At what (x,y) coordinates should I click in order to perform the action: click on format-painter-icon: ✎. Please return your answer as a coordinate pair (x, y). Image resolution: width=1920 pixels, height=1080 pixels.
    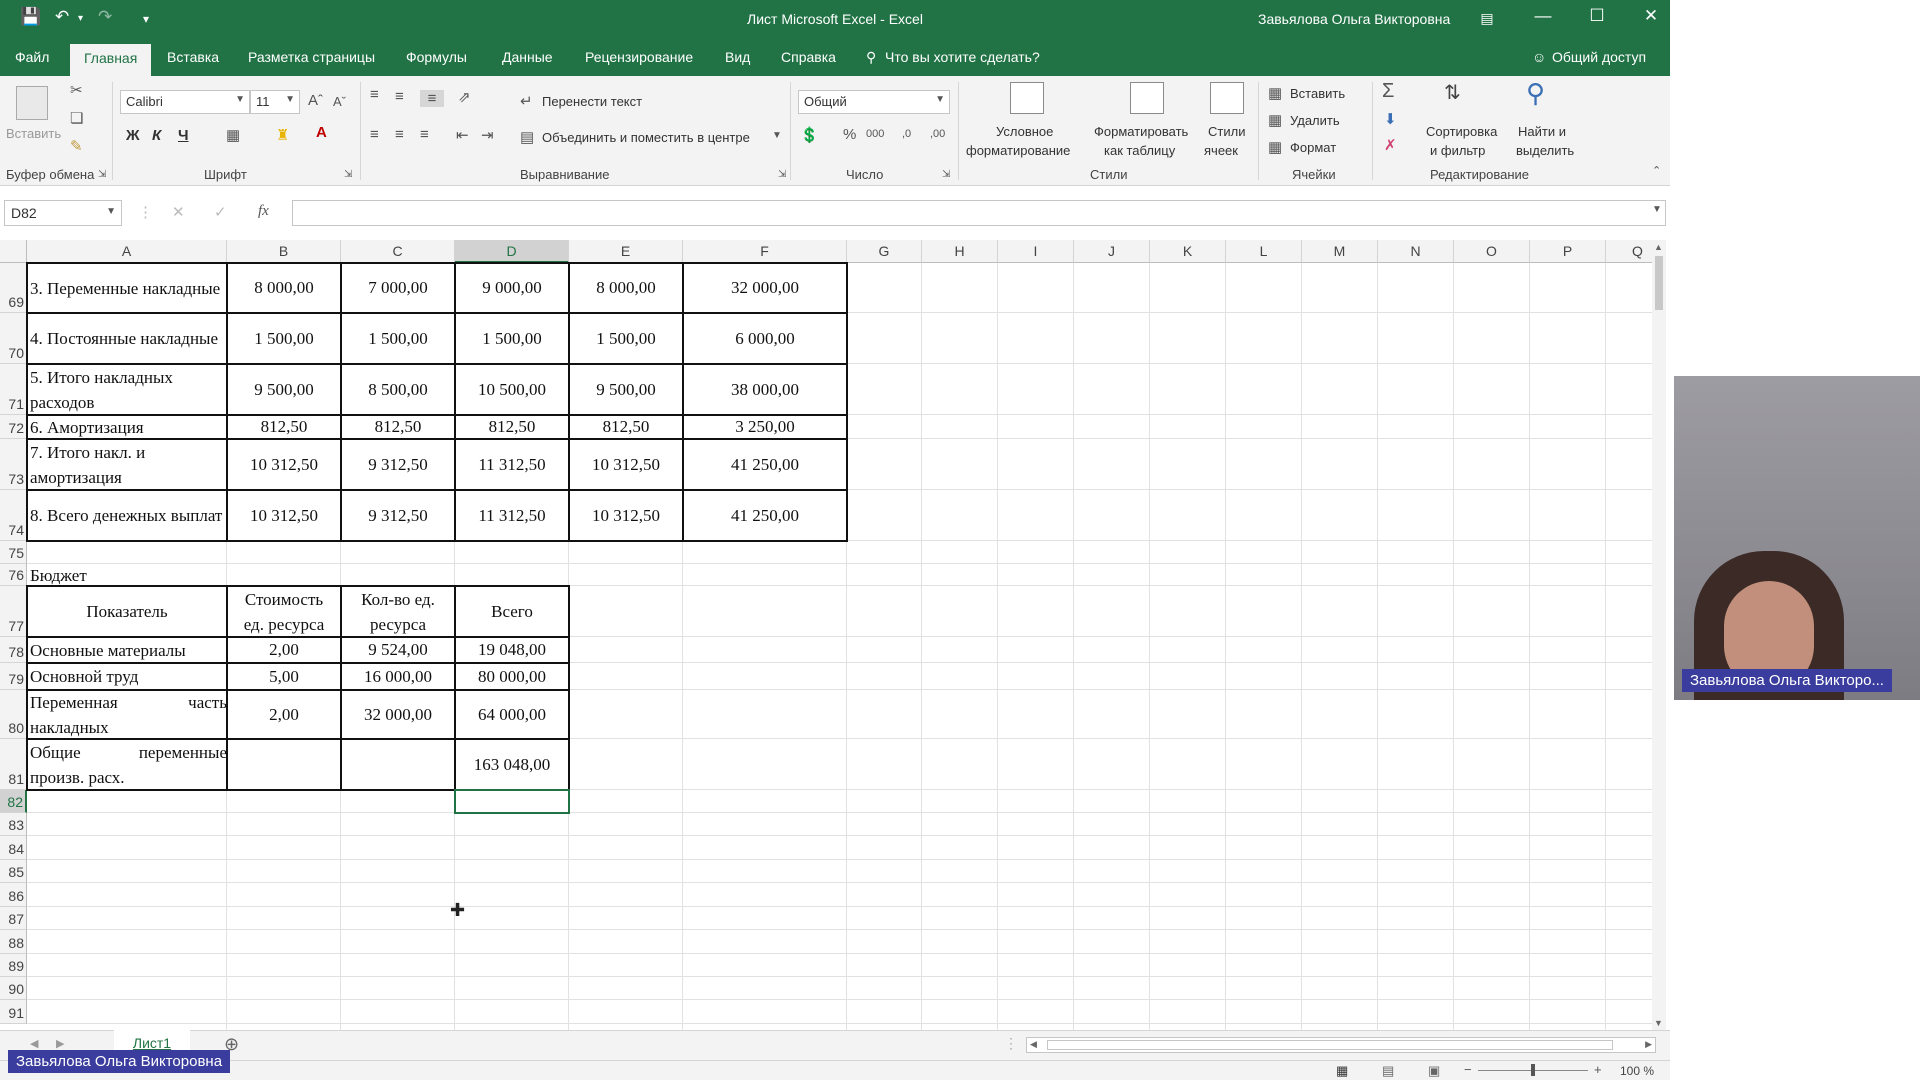
    Looking at the image, I should click on (76, 146).